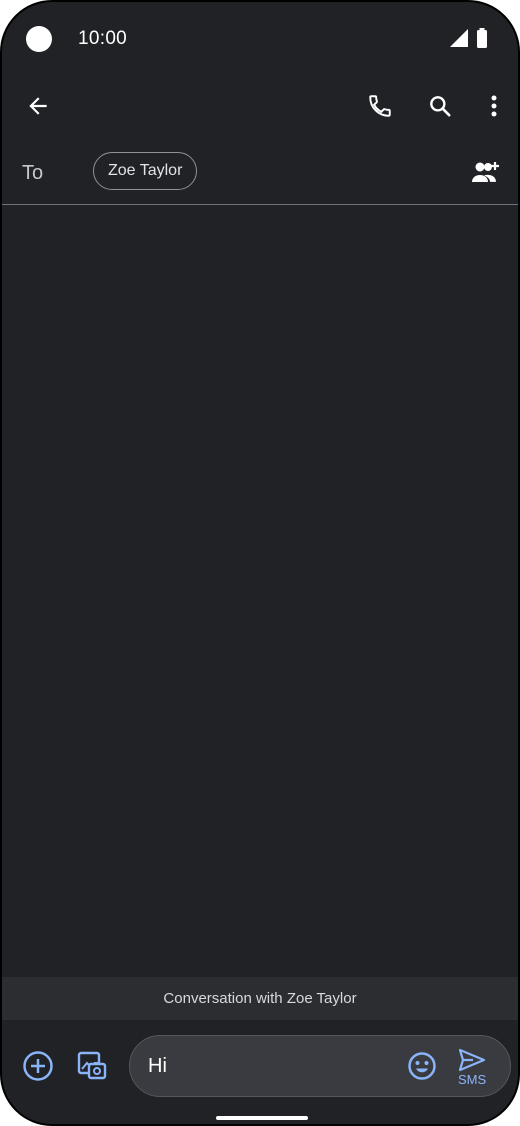 Image resolution: width=520 pixels, height=1126 pixels. I want to click on compose-bar: Hi, so click(260, 1067).